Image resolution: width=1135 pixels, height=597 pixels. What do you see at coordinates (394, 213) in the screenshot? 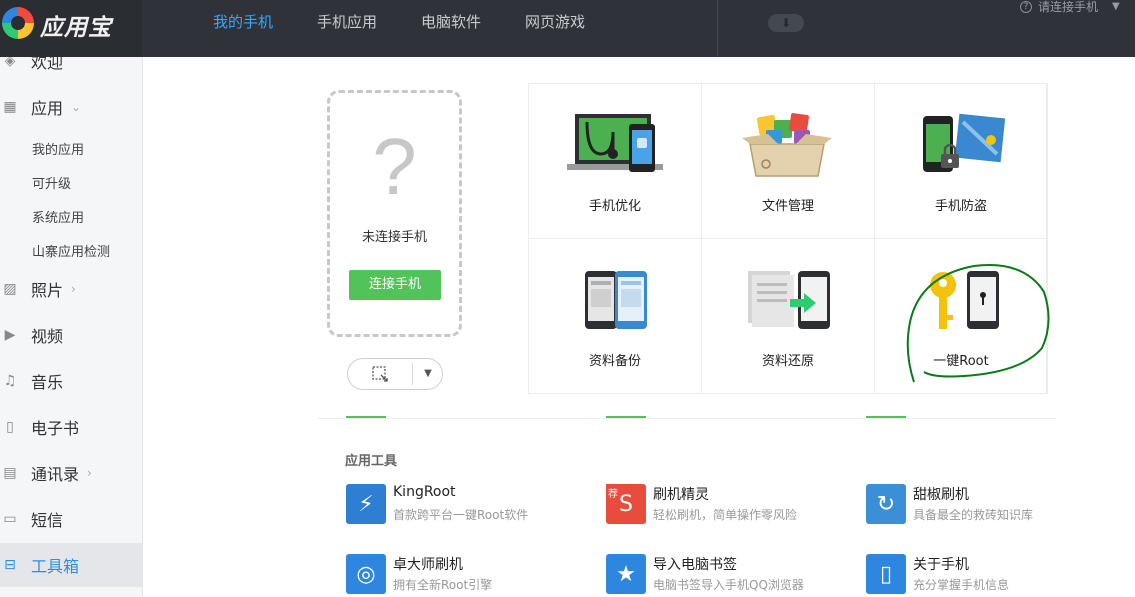
I see `phone-placeholder: ? 未连接手机 连接手机` at bounding box center [394, 213].